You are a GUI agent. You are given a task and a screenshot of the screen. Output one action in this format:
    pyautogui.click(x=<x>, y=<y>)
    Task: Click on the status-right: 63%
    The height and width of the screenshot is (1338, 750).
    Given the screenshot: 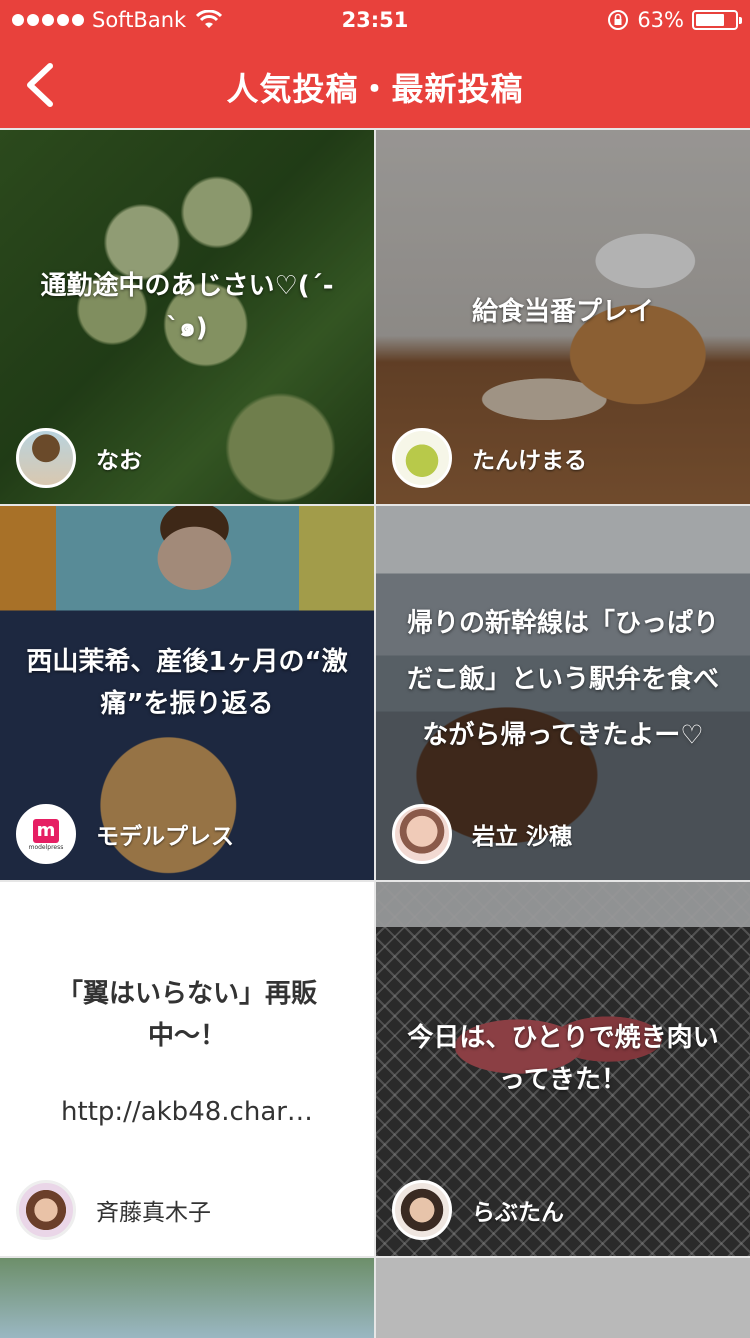 What is the action you would take?
    pyautogui.click(x=674, y=20)
    